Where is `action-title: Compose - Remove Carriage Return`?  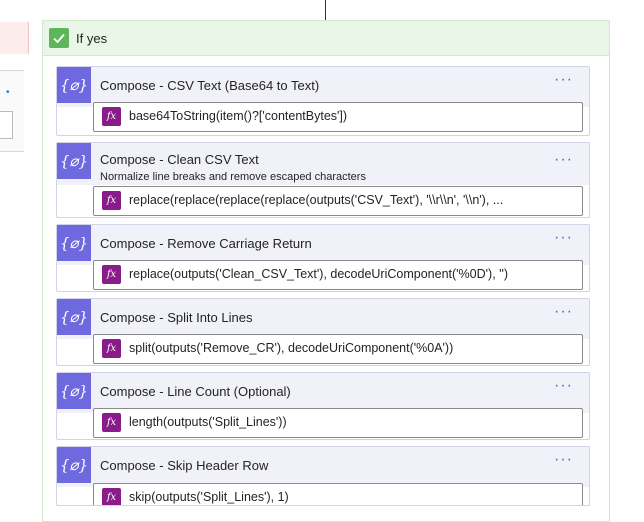
action-title: Compose - Remove Carriage Return is located at coordinates (206, 243).